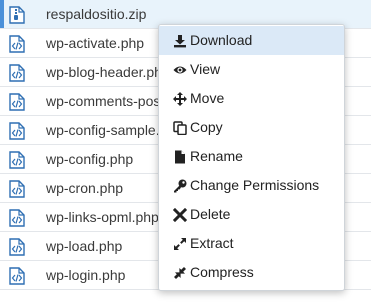 Image resolution: width=371 pixels, height=306 pixels. Describe the element at coordinates (108, 72) in the screenshot. I see `file-name: wp-blog-header.php` at that location.